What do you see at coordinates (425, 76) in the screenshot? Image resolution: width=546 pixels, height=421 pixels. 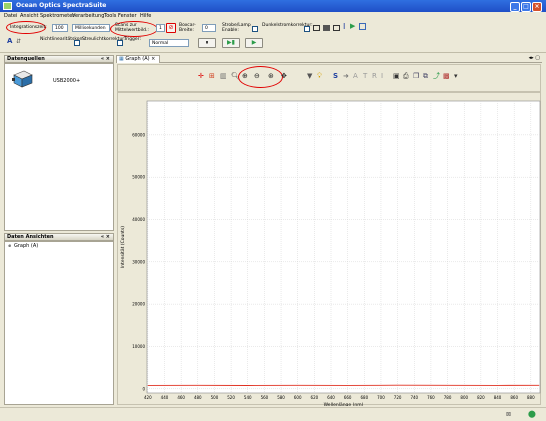 I see `overlay-icon: ⧉` at bounding box center [425, 76].